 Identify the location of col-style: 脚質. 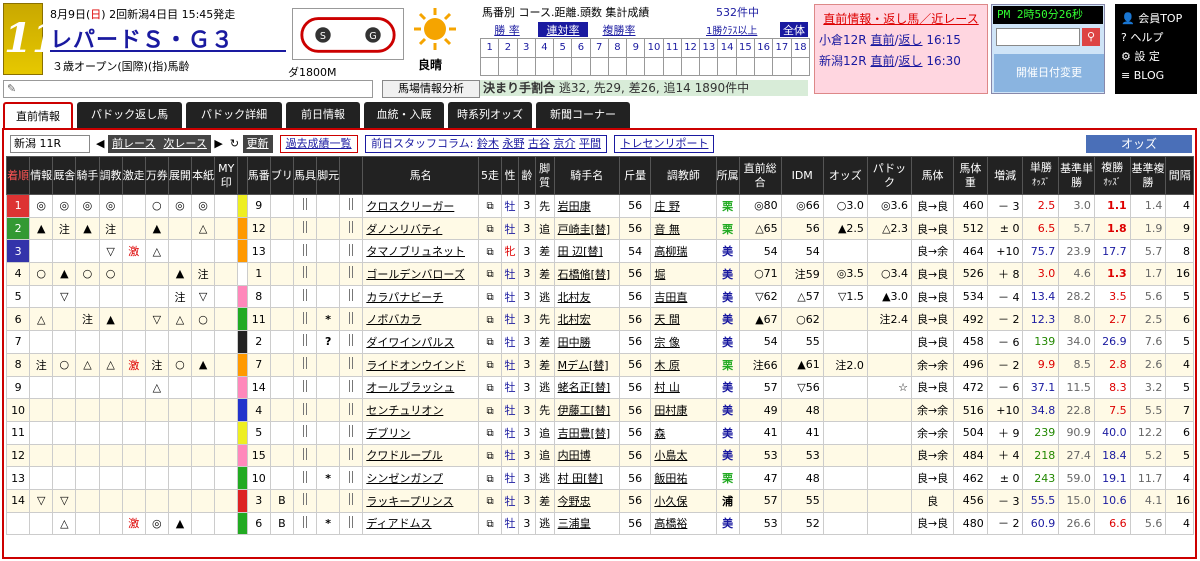
(544, 175).